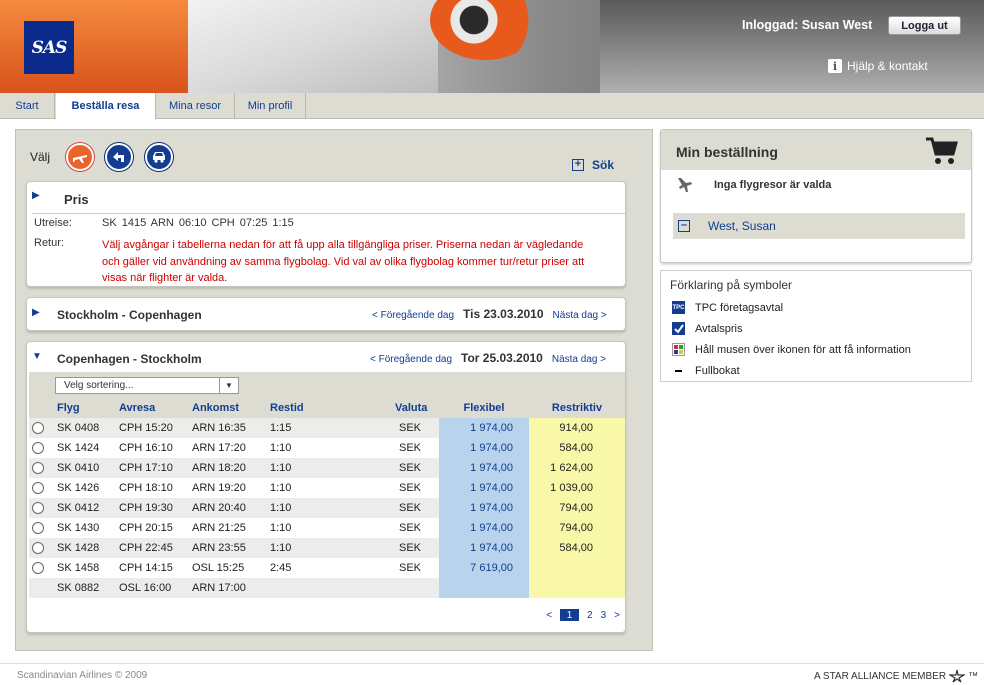  What do you see at coordinates (106, 106) in the screenshot?
I see `tab-bestalla-resa: Beställa resa` at bounding box center [106, 106].